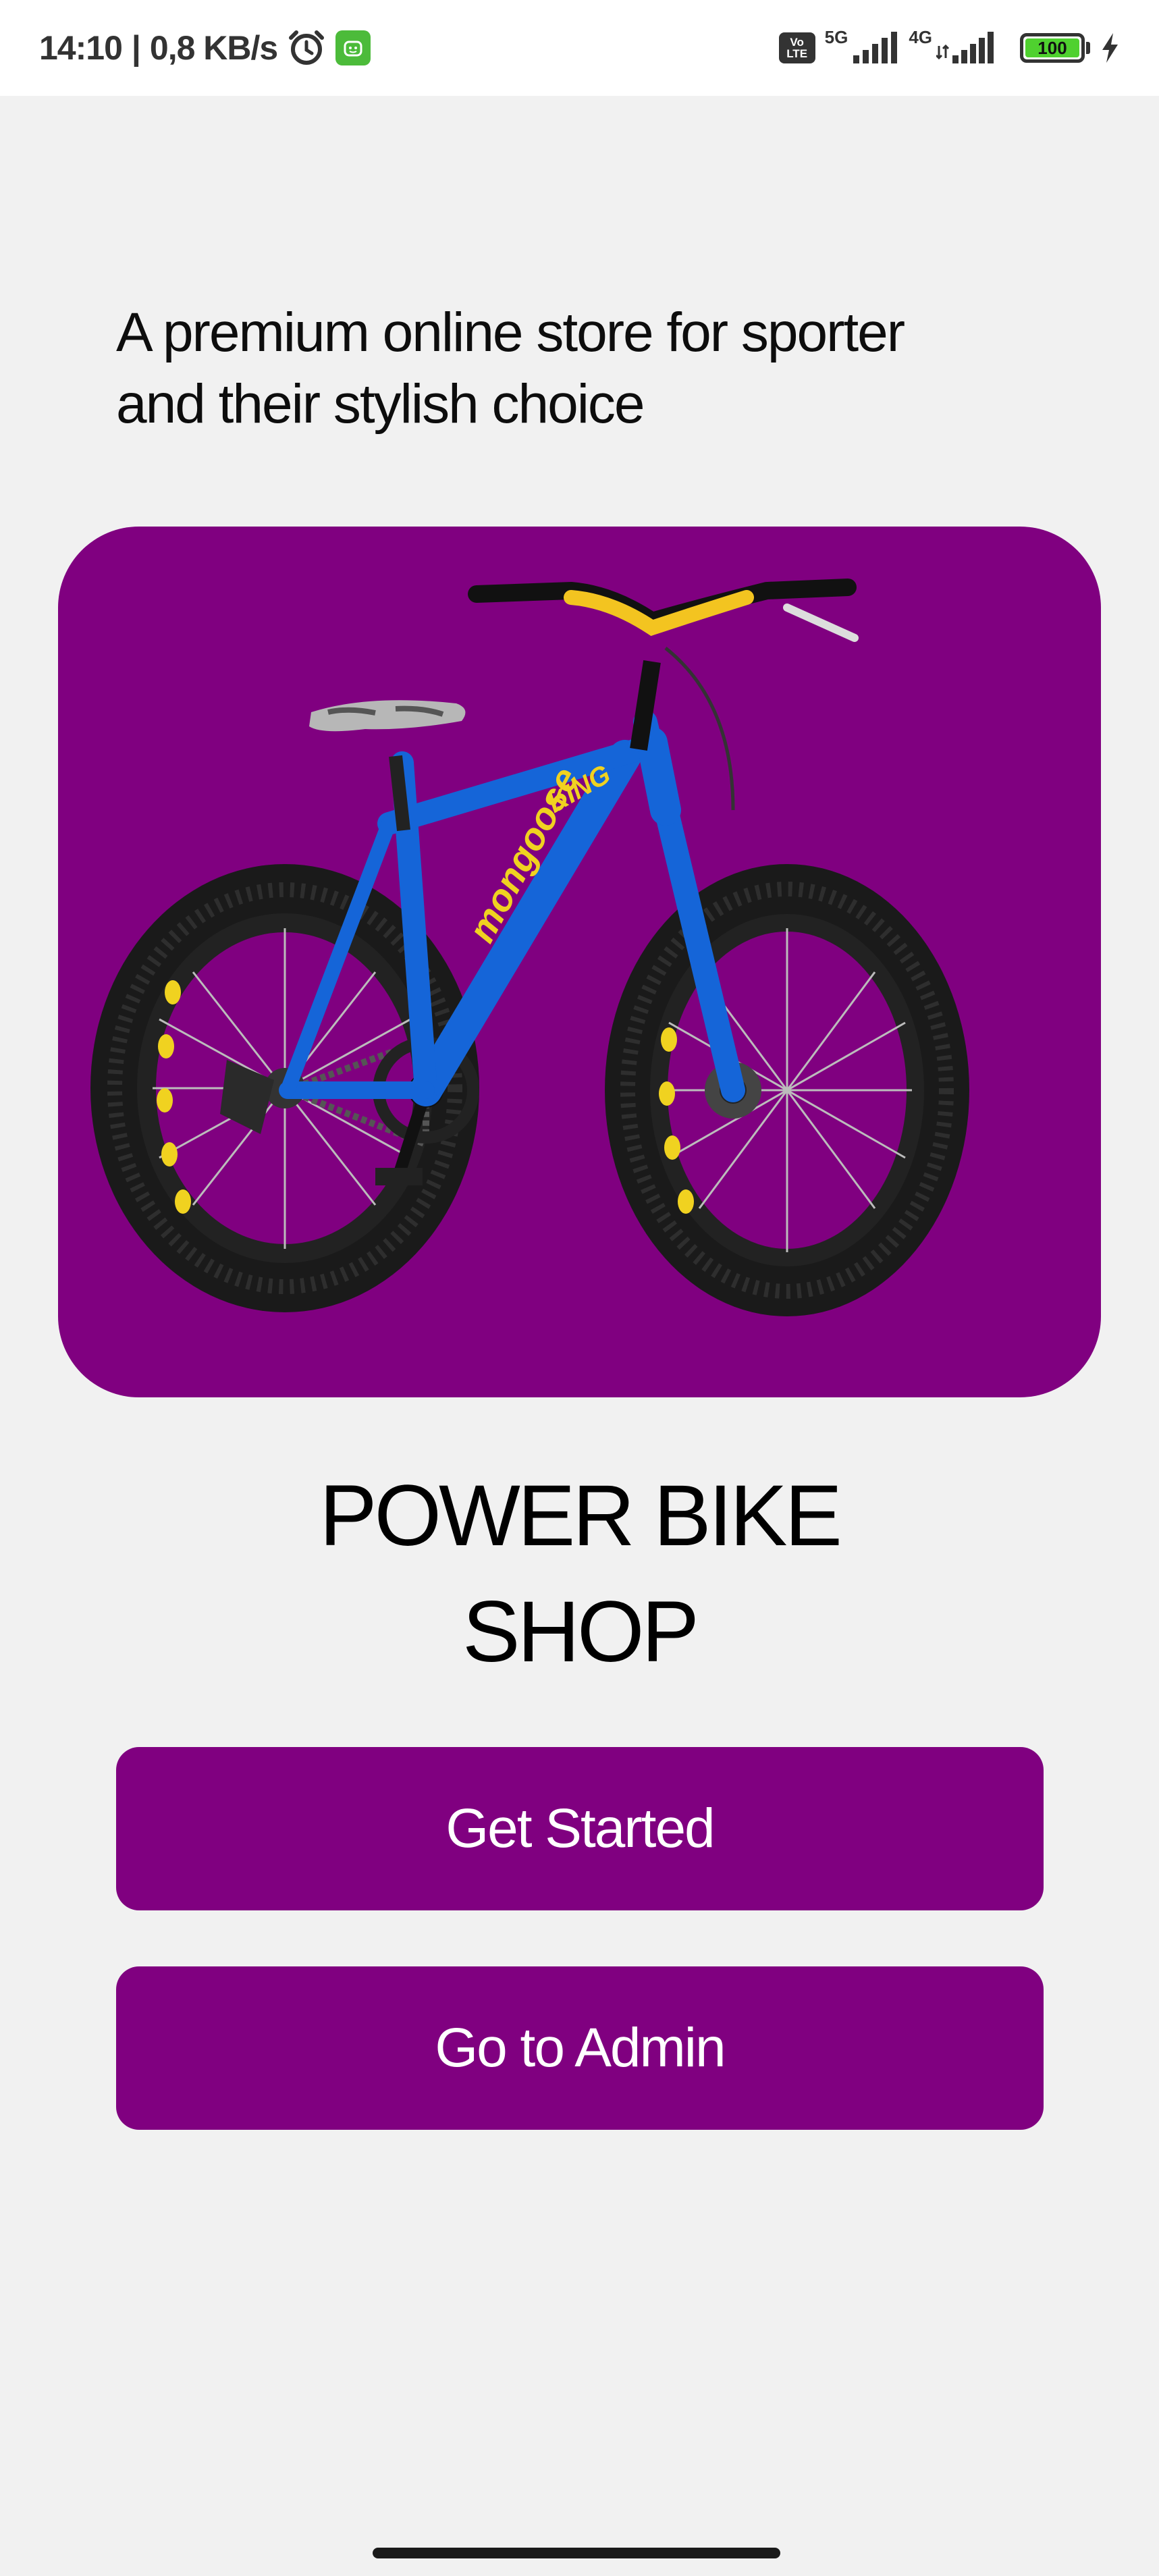 The image size is (1159, 2576). What do you see at coordinates (1088, 48) in the screenshot?
I see `battery-tip` at bounding box center [1088, 48].